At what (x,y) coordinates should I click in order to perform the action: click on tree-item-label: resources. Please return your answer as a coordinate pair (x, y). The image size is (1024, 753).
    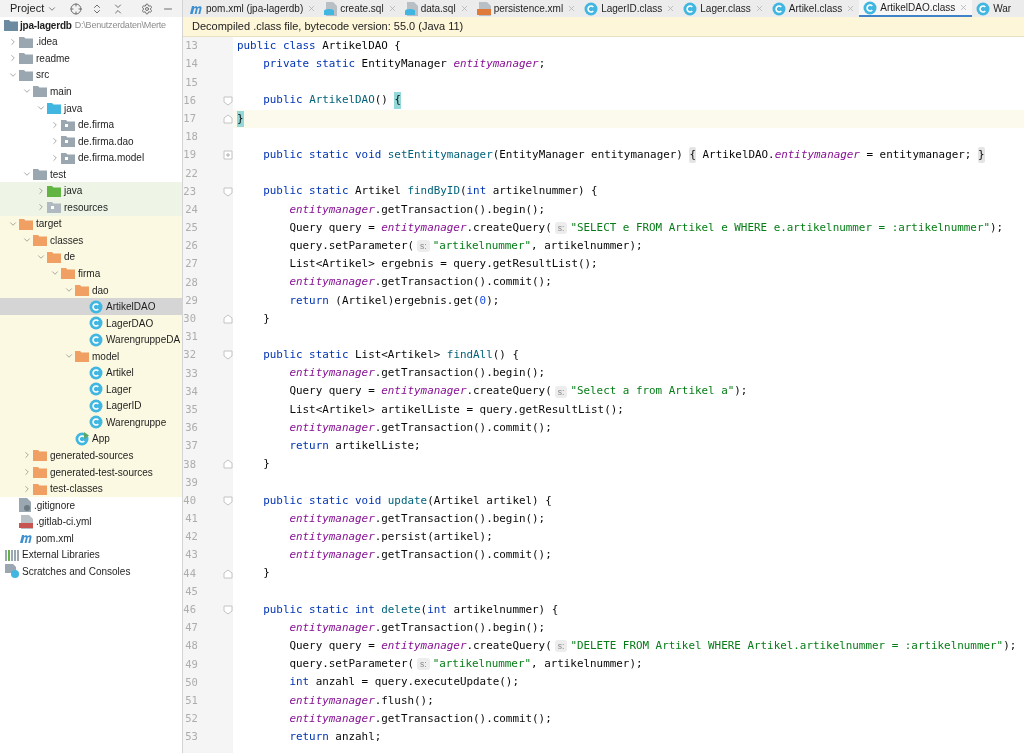
    Looking at the image, I should click on (86, 207).